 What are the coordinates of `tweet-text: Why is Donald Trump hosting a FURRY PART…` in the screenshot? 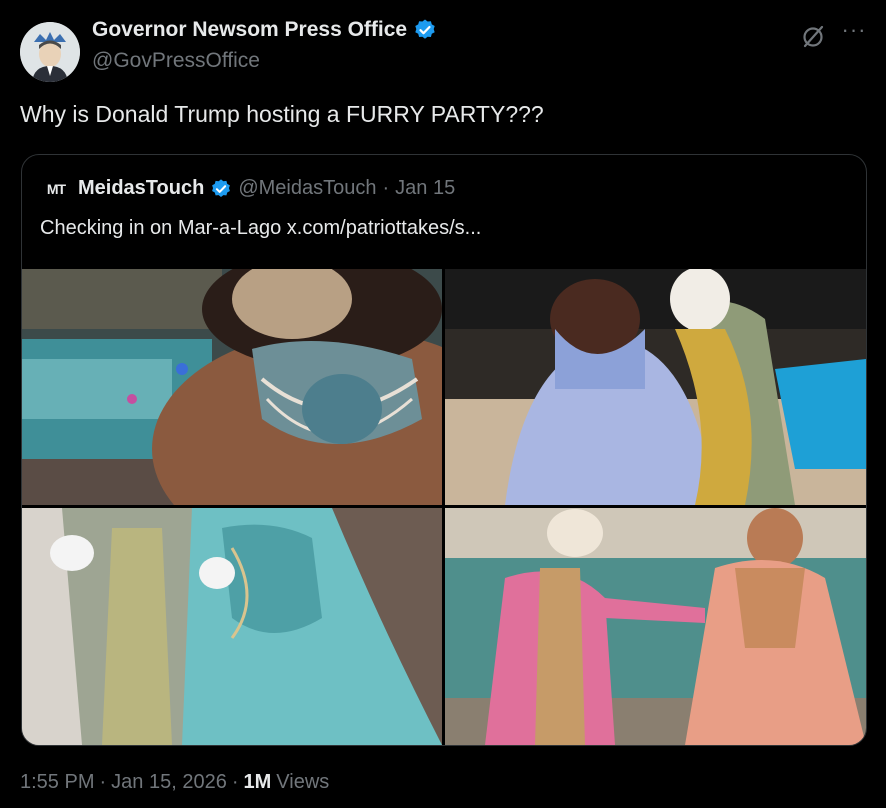 It's located at (282, 114).